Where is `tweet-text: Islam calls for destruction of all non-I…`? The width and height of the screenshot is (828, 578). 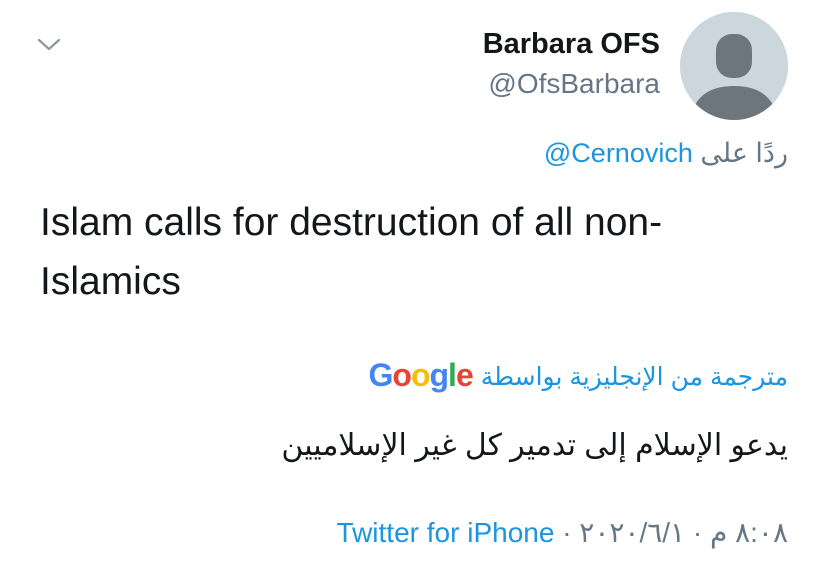 tweet-text: Islam calls for destruction of all non-I… is located at coordinates (351, 252).